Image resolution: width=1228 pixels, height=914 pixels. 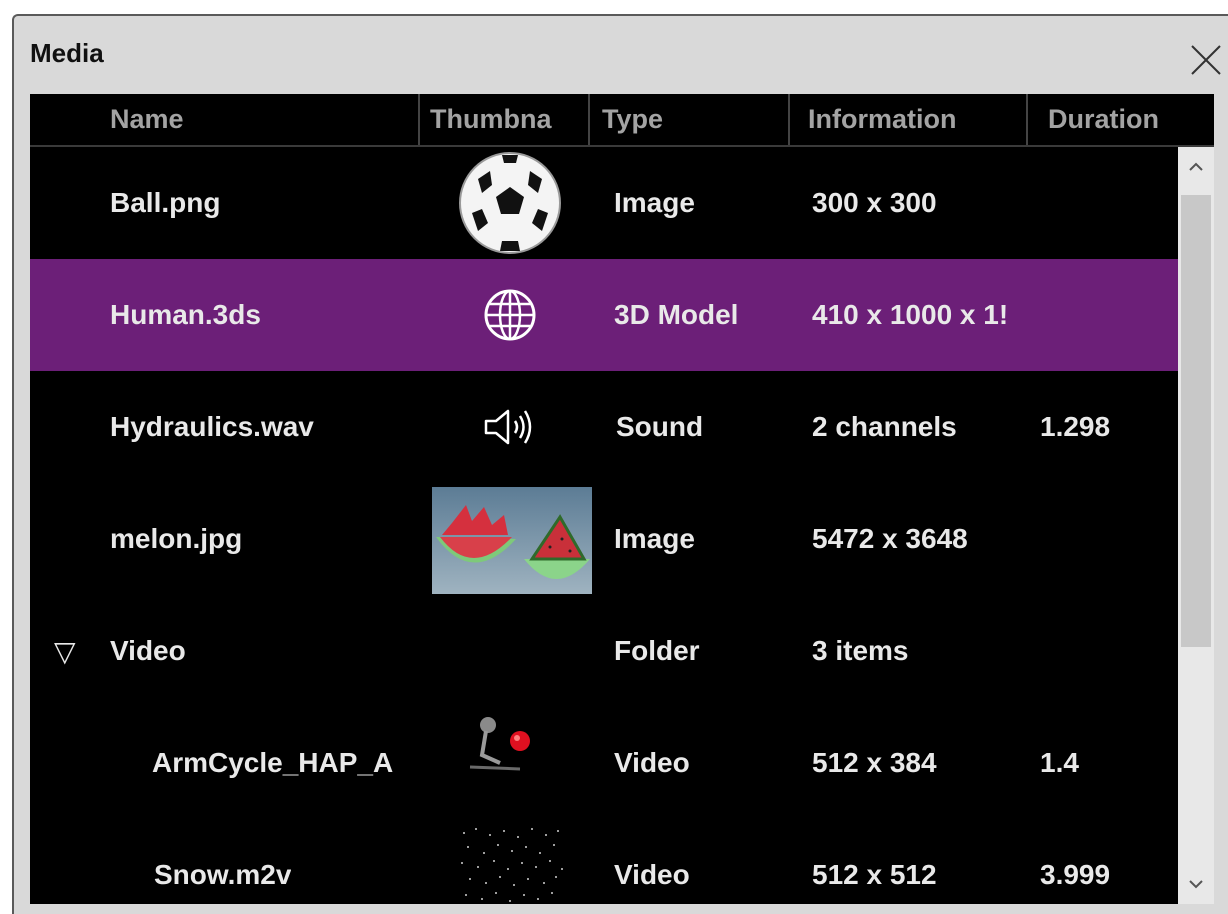 I want to click on media-information: 300 x 300, so click(x=874, y=202).